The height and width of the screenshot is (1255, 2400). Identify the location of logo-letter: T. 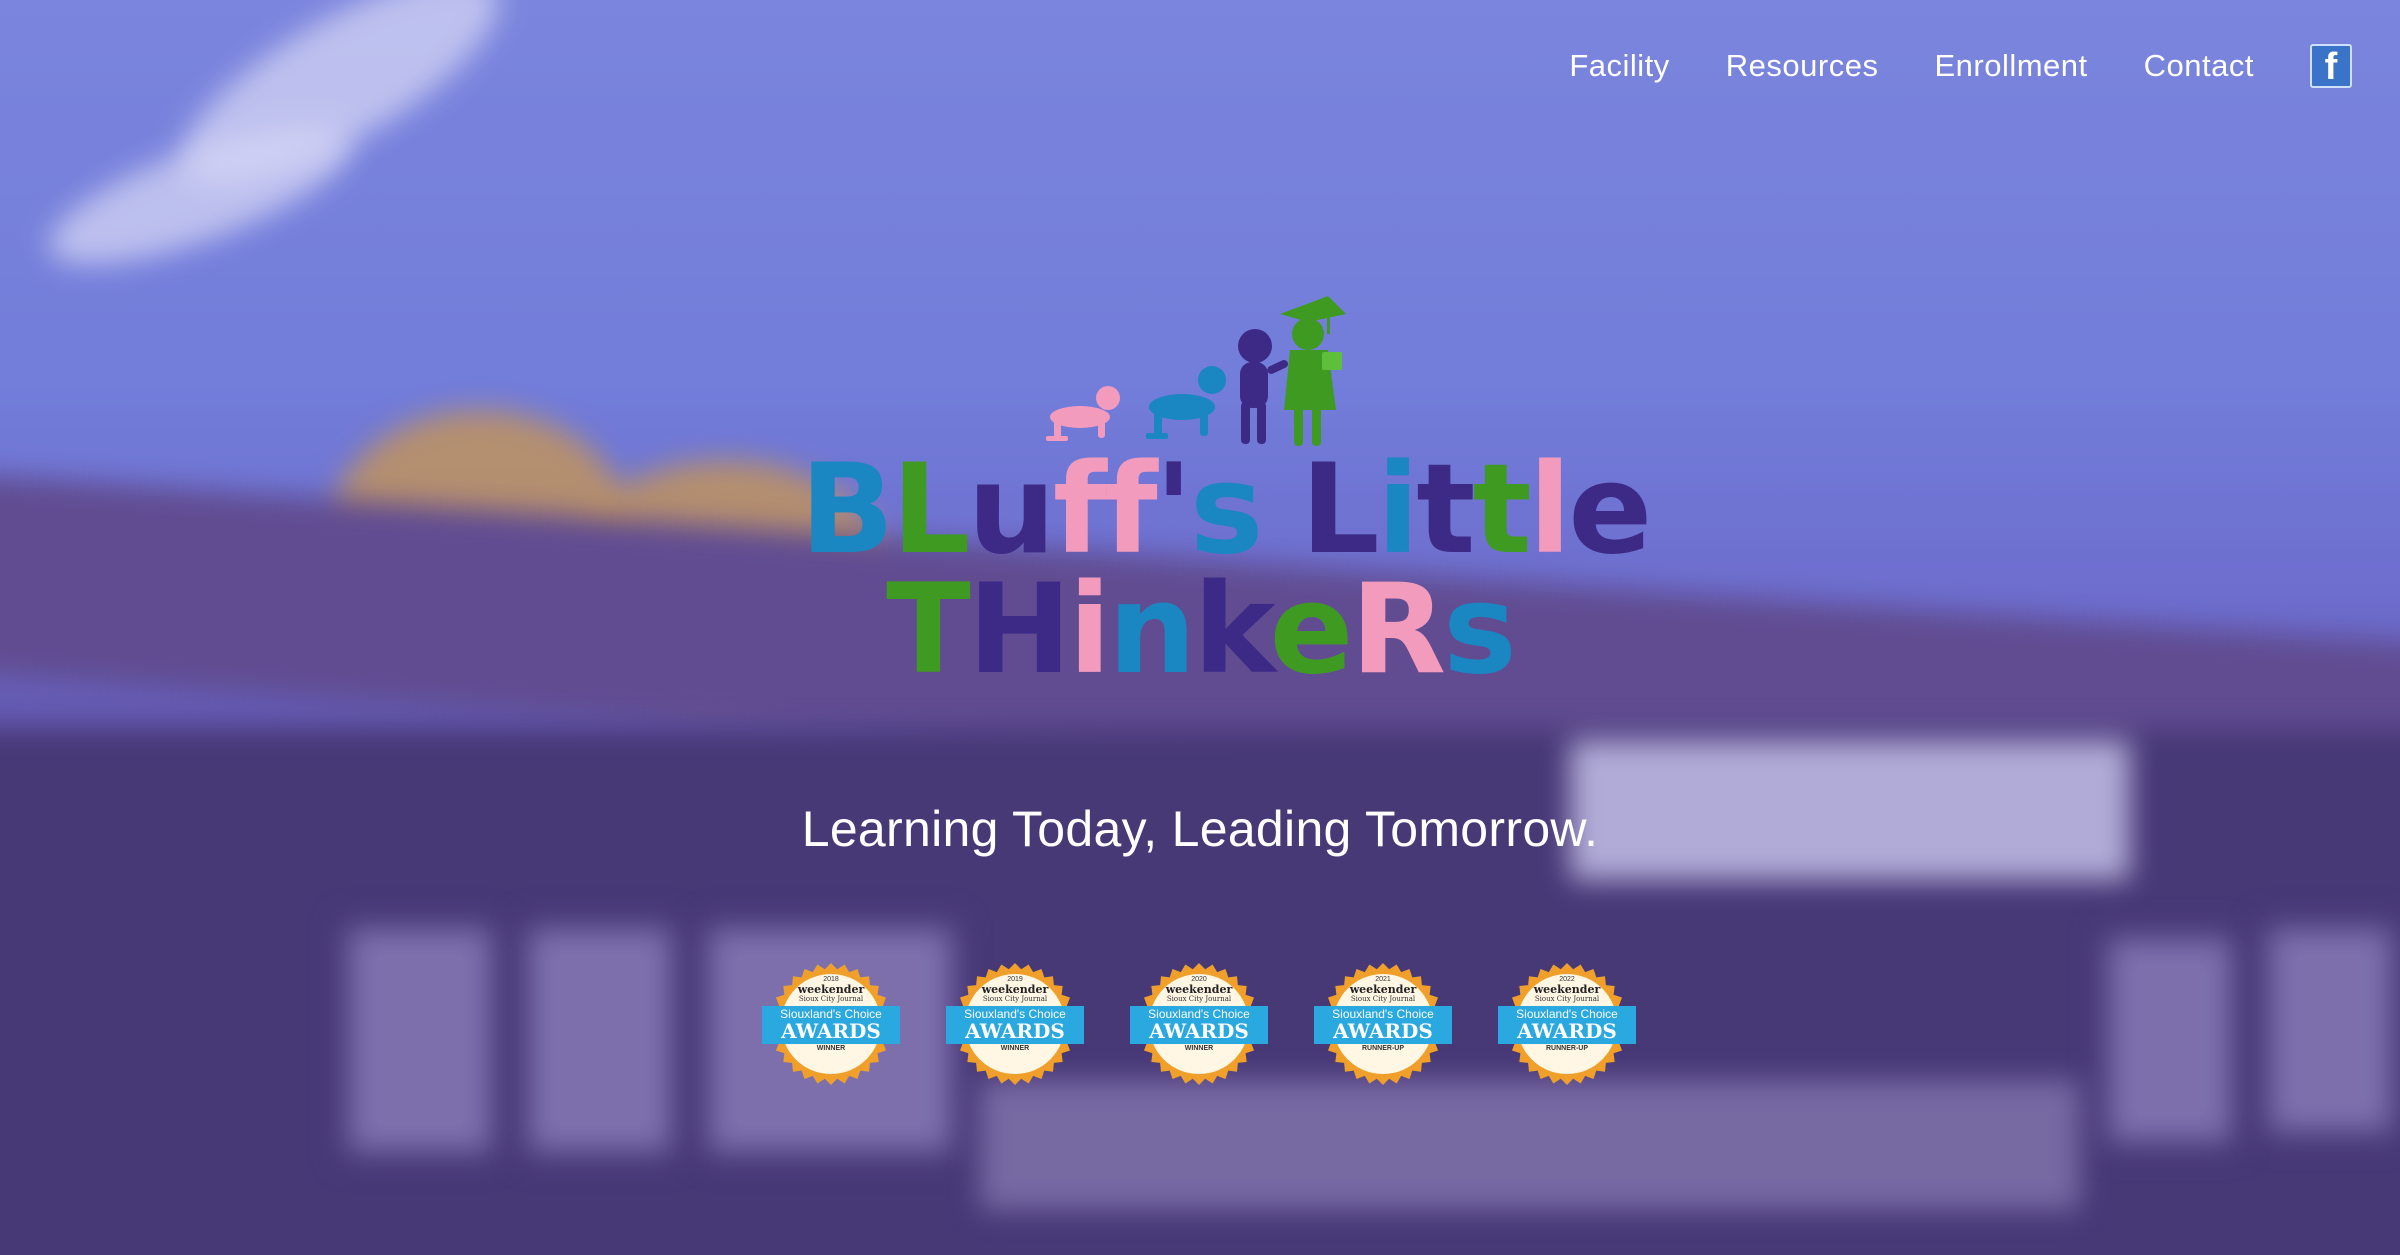
(928, 630).